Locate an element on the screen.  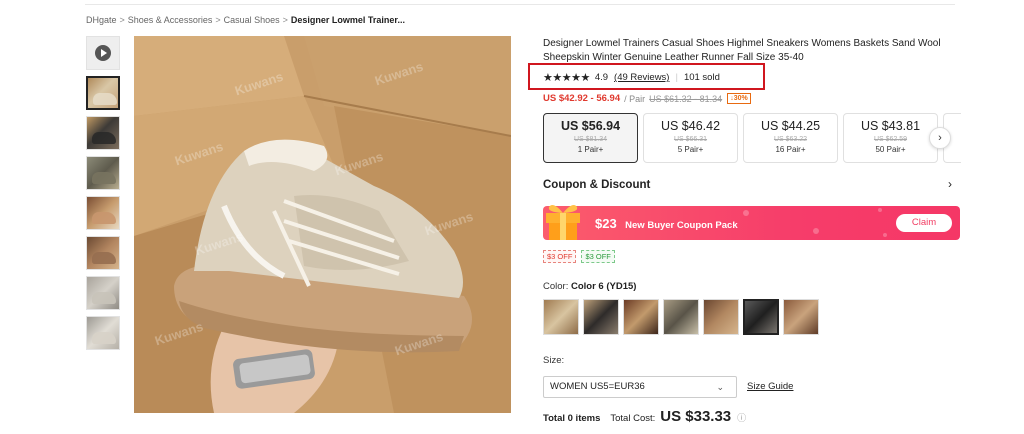
discount-chips: $3 OFF $3 OFF is located at coordinates (581, 256).